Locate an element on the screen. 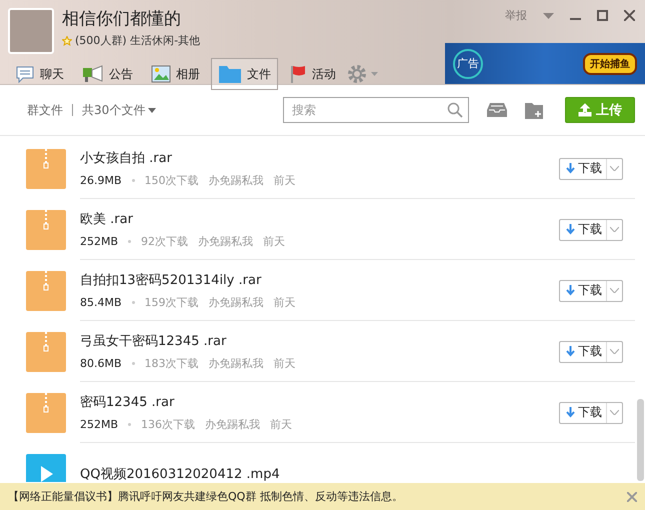 The image size is (645, 510). download-count: 183次下载 is located at coordinates (171, 363).